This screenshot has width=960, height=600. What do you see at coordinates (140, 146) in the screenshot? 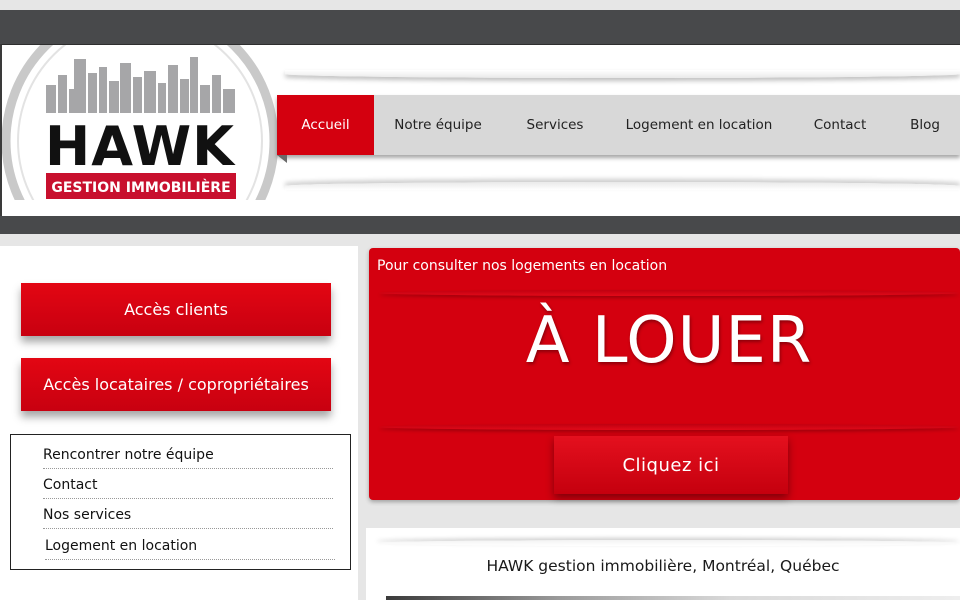
I see `logo-brand-text: HAWK` at bounding box center [140, 146].